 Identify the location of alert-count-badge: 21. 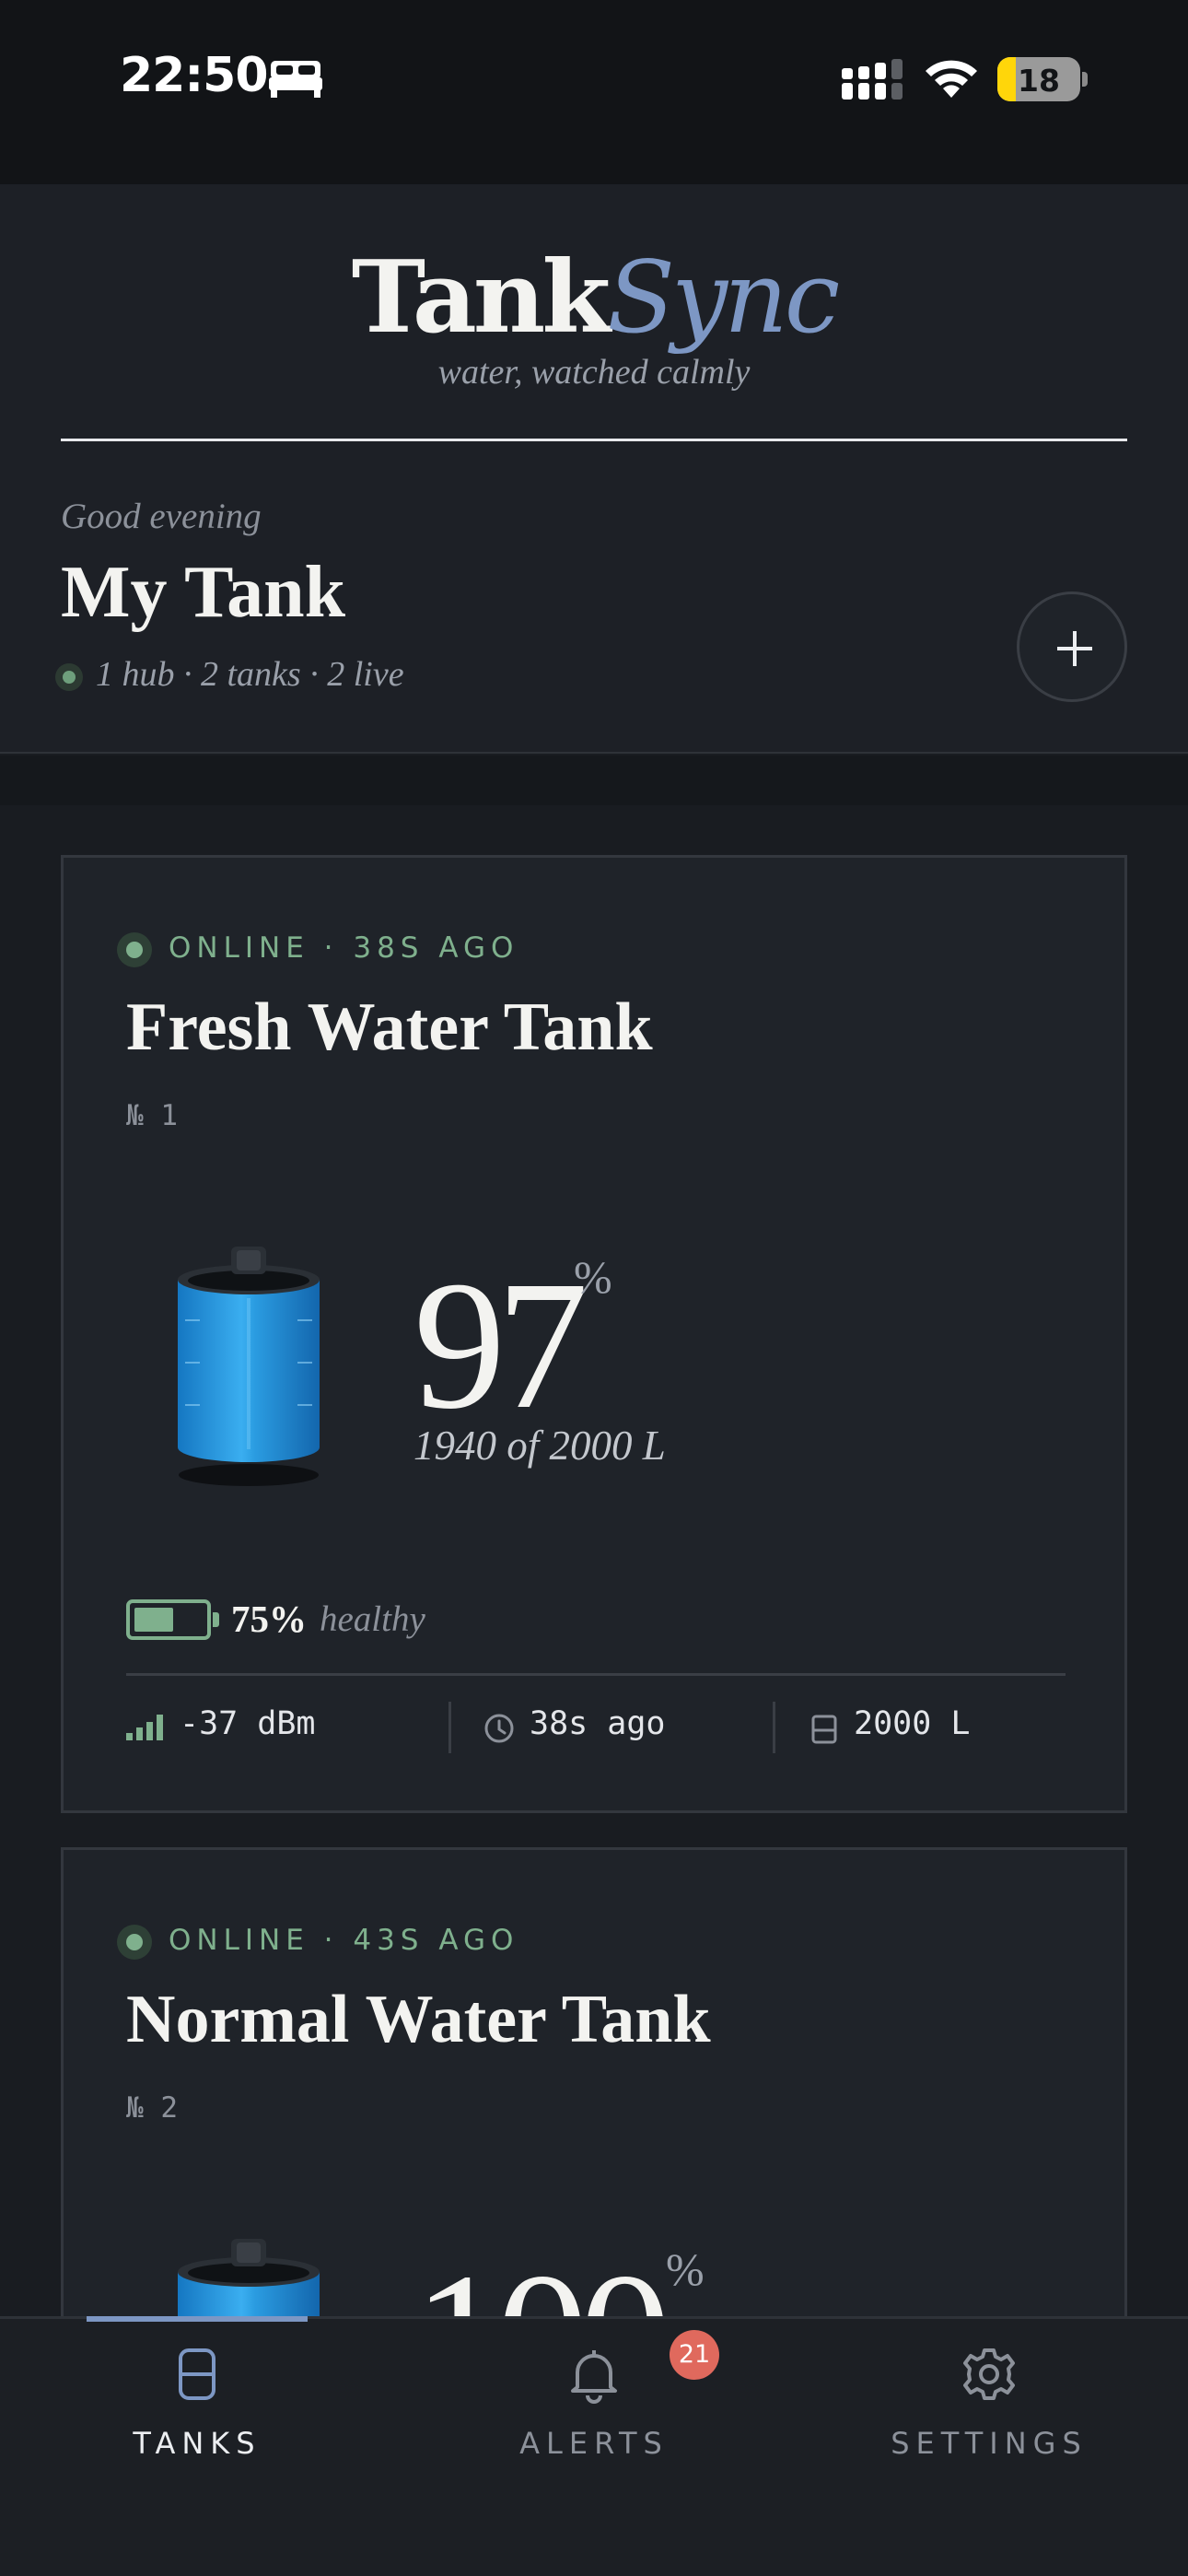
(694, 2355).